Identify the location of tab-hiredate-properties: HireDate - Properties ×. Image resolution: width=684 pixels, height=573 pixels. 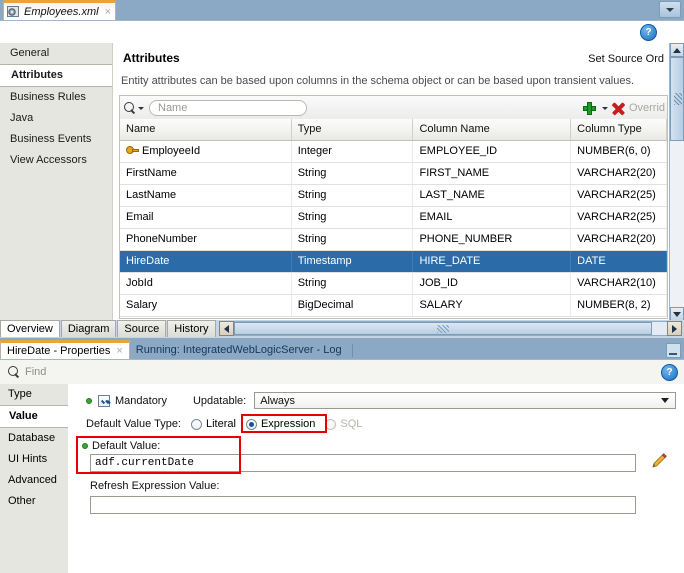
(65, 349).